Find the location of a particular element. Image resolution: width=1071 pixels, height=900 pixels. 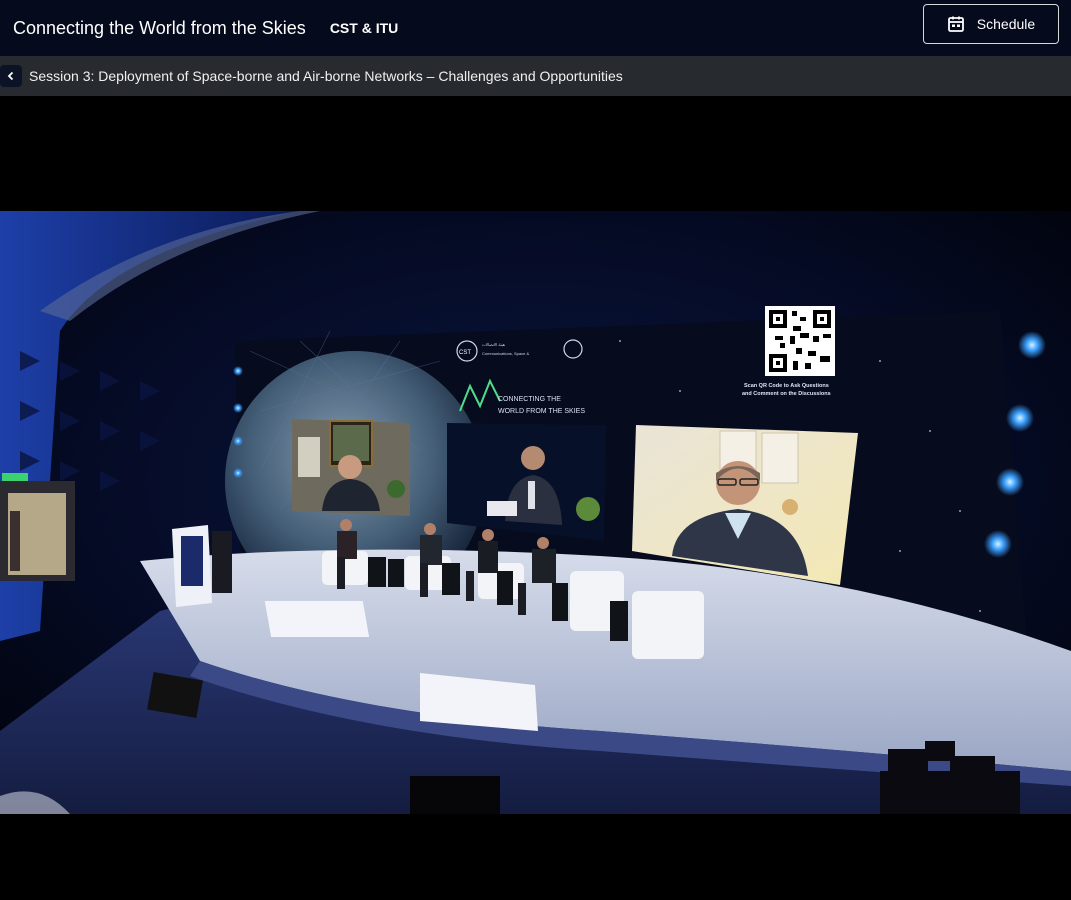

svg-text: هيئة الاتصالات is located at coordinates (493, 344).